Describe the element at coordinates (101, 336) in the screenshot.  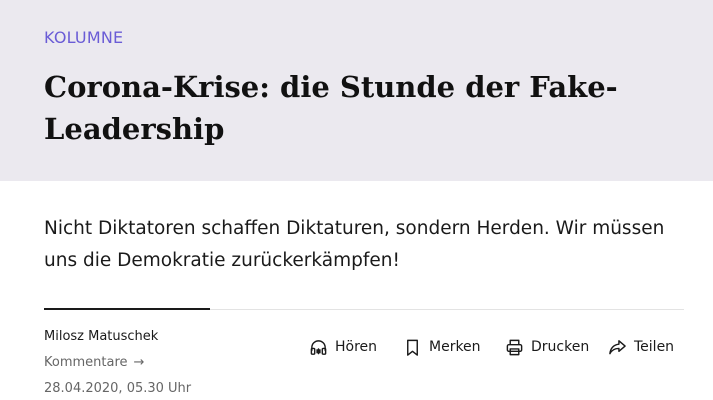
I see `author-name: Milosz Matuschek` at that location.